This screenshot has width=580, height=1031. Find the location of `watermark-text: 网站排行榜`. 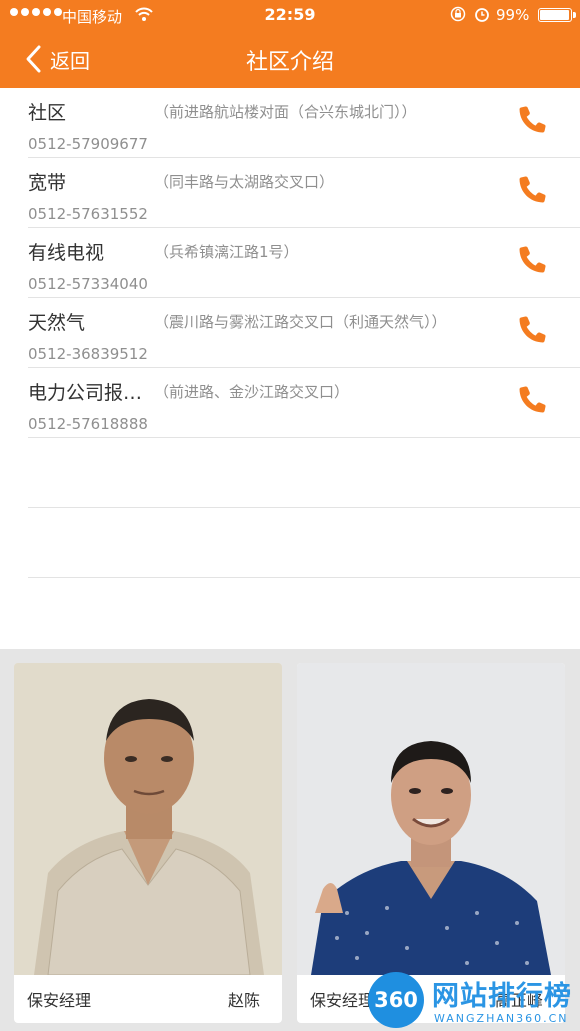

watermark-text: 网站排行榜 is located at coordinates (502, 996).